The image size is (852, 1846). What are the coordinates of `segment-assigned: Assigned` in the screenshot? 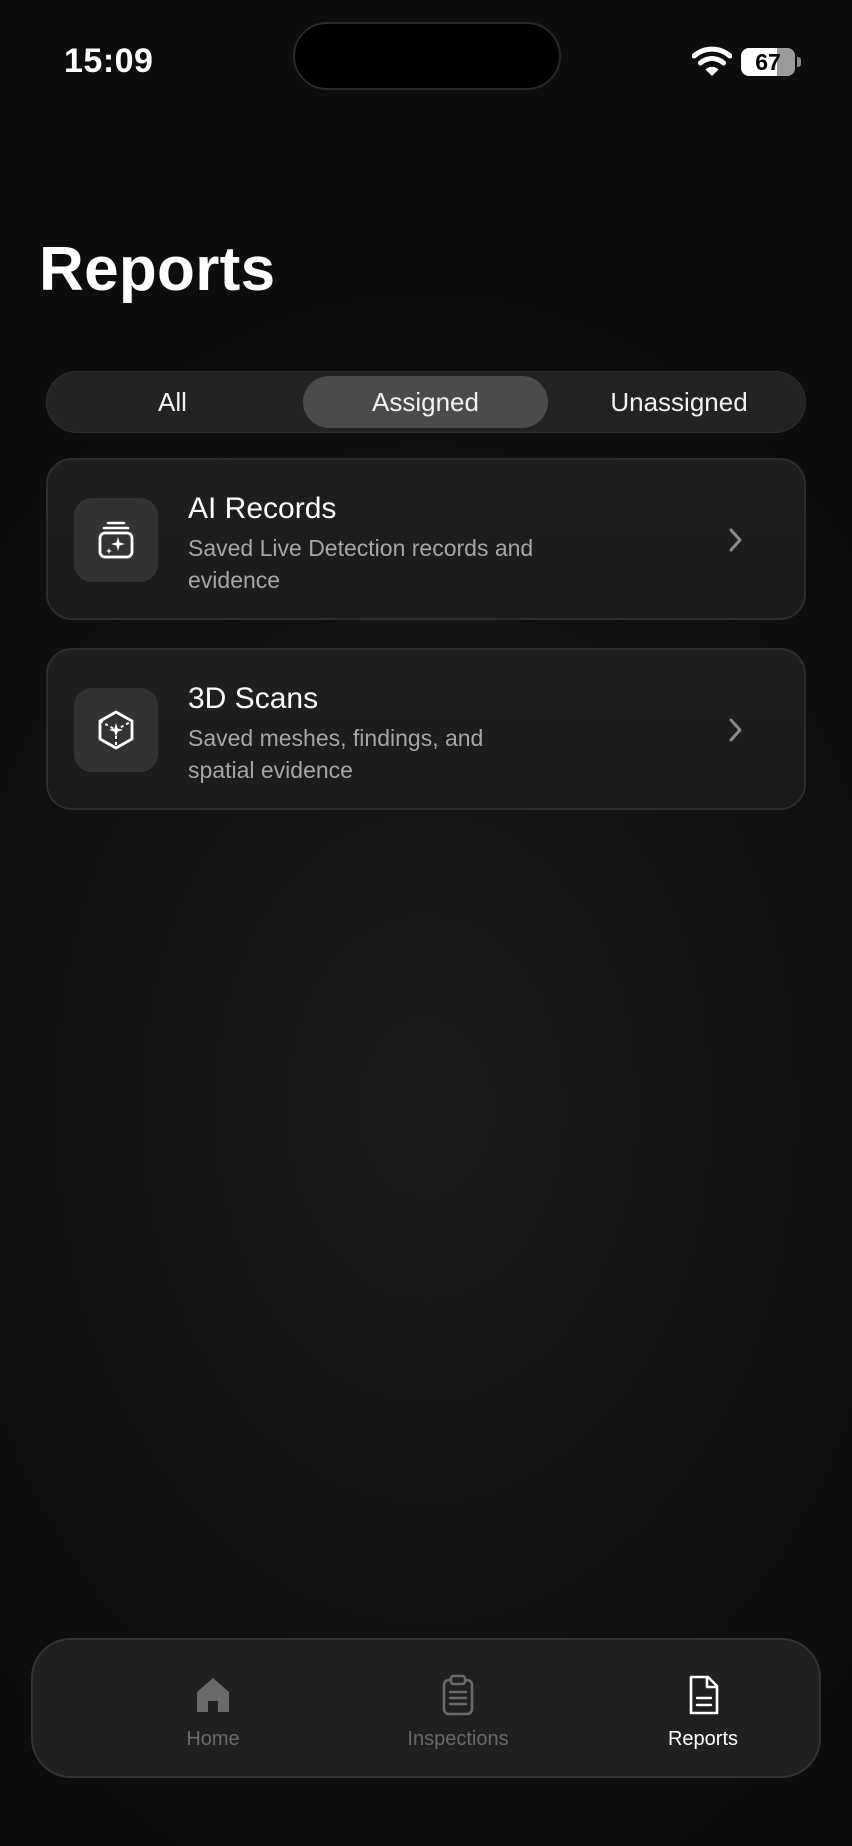 It's located at (425, 402).